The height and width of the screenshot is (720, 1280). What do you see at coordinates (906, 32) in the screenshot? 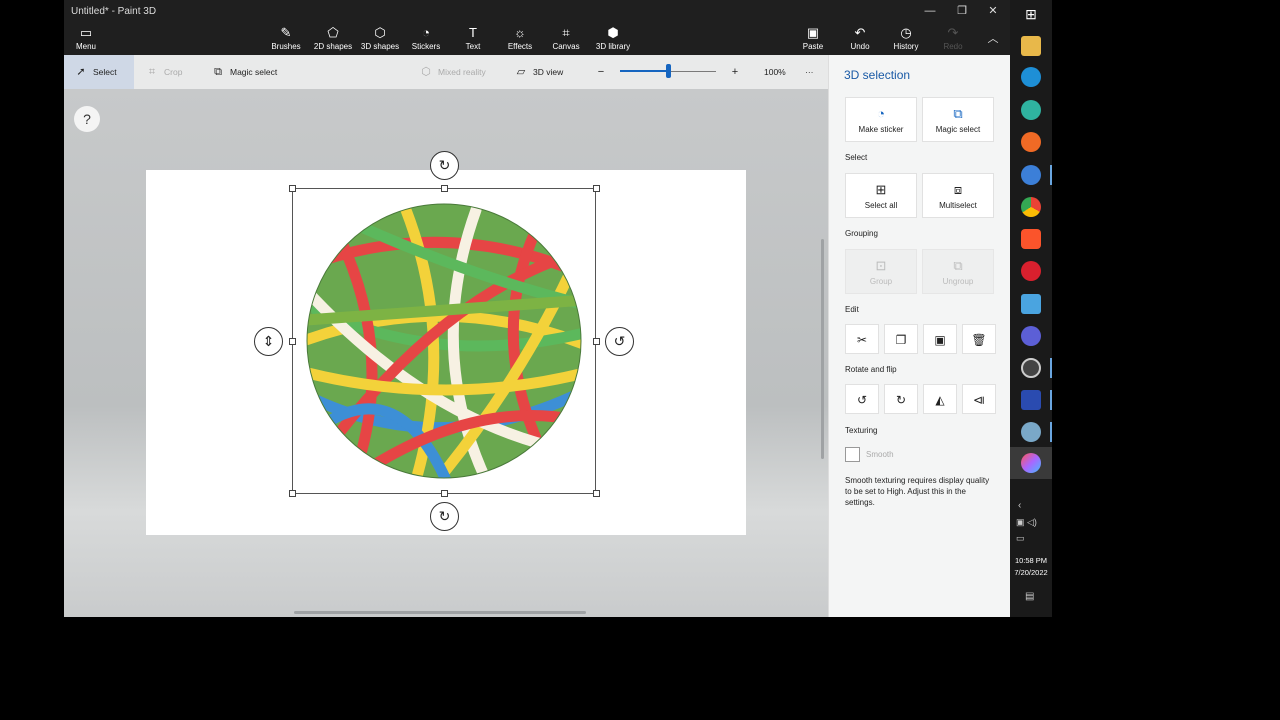
I see `history-icon: ◷` at bounding box center [906, 32].